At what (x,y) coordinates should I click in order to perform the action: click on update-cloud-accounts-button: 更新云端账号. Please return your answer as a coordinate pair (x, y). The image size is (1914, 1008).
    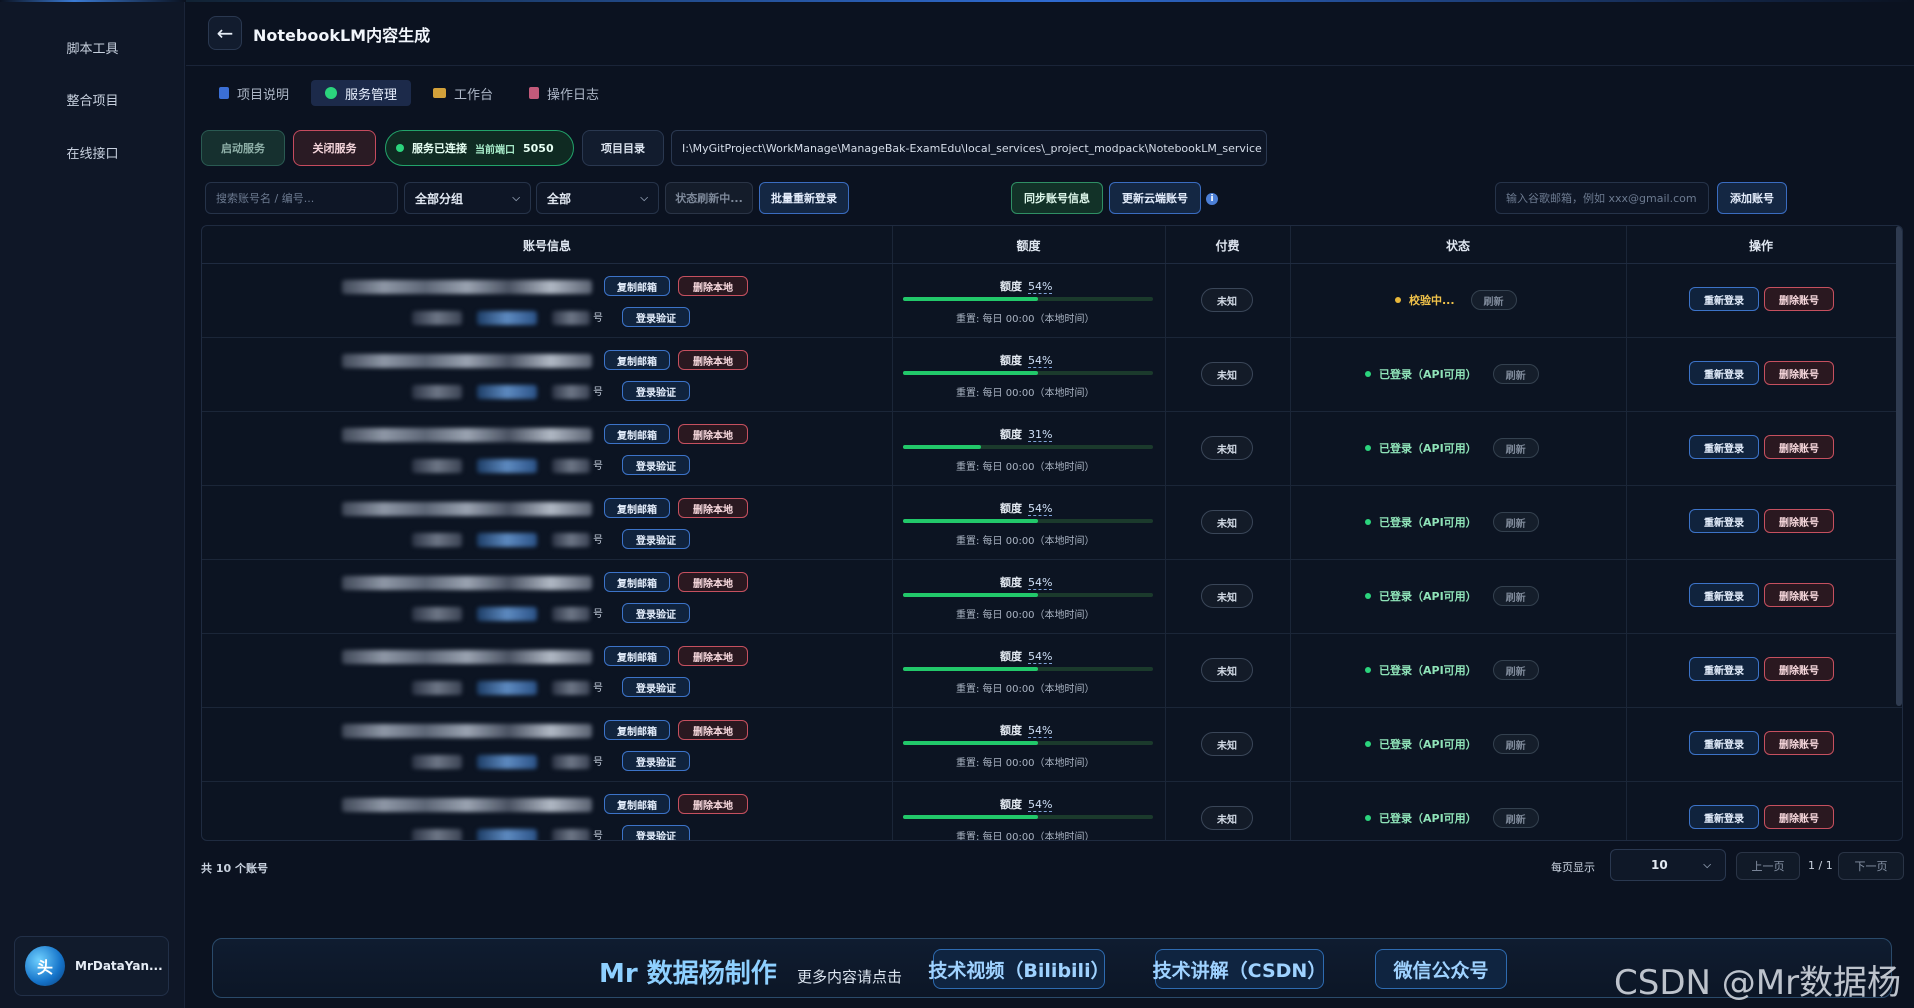
    Looking at the image, I should click on (1155, 198).